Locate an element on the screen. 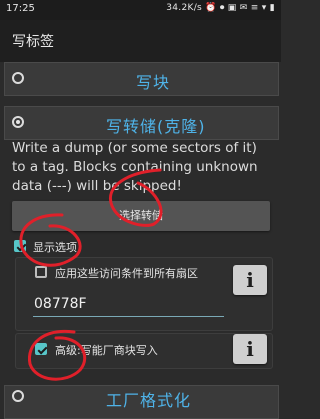 This screenshot has height=419, width=320. access-conditions-info-button: i is located at coordinates (250, 280).